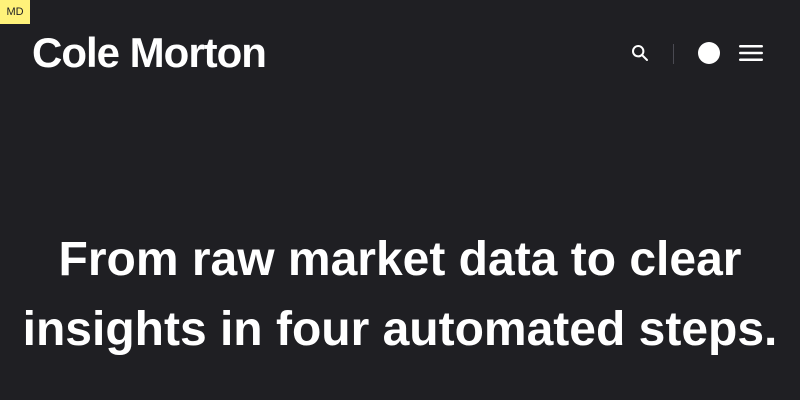 The width and height of the screenshot is (800, 400). I want to click on half-moon-icon, so click(709, 54).